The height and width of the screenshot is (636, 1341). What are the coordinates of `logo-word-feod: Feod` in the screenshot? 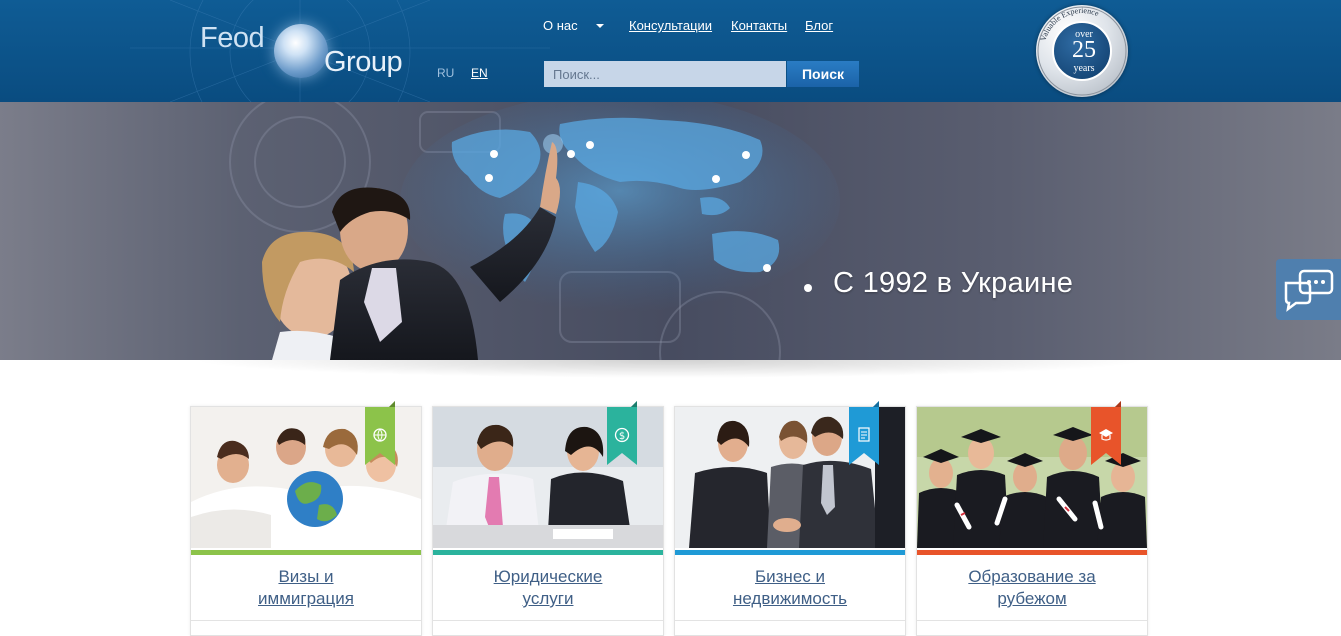 It's located at (232, 38).